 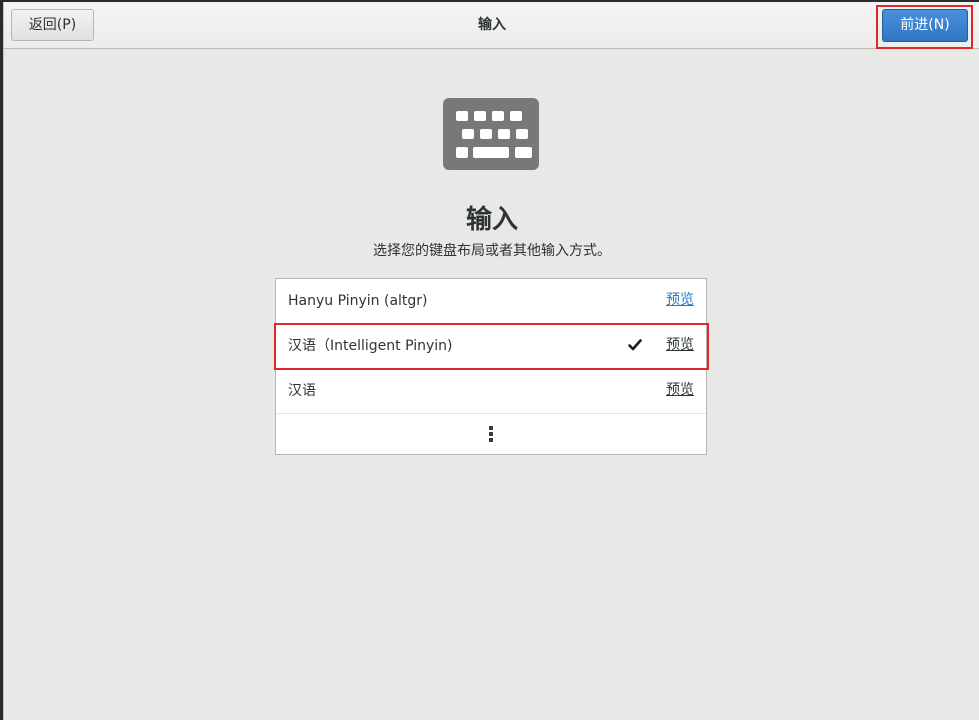 I want to click on page-subtitle: 选择您的键盘布局或者其他输入方式。, so click(x=492, y=251).